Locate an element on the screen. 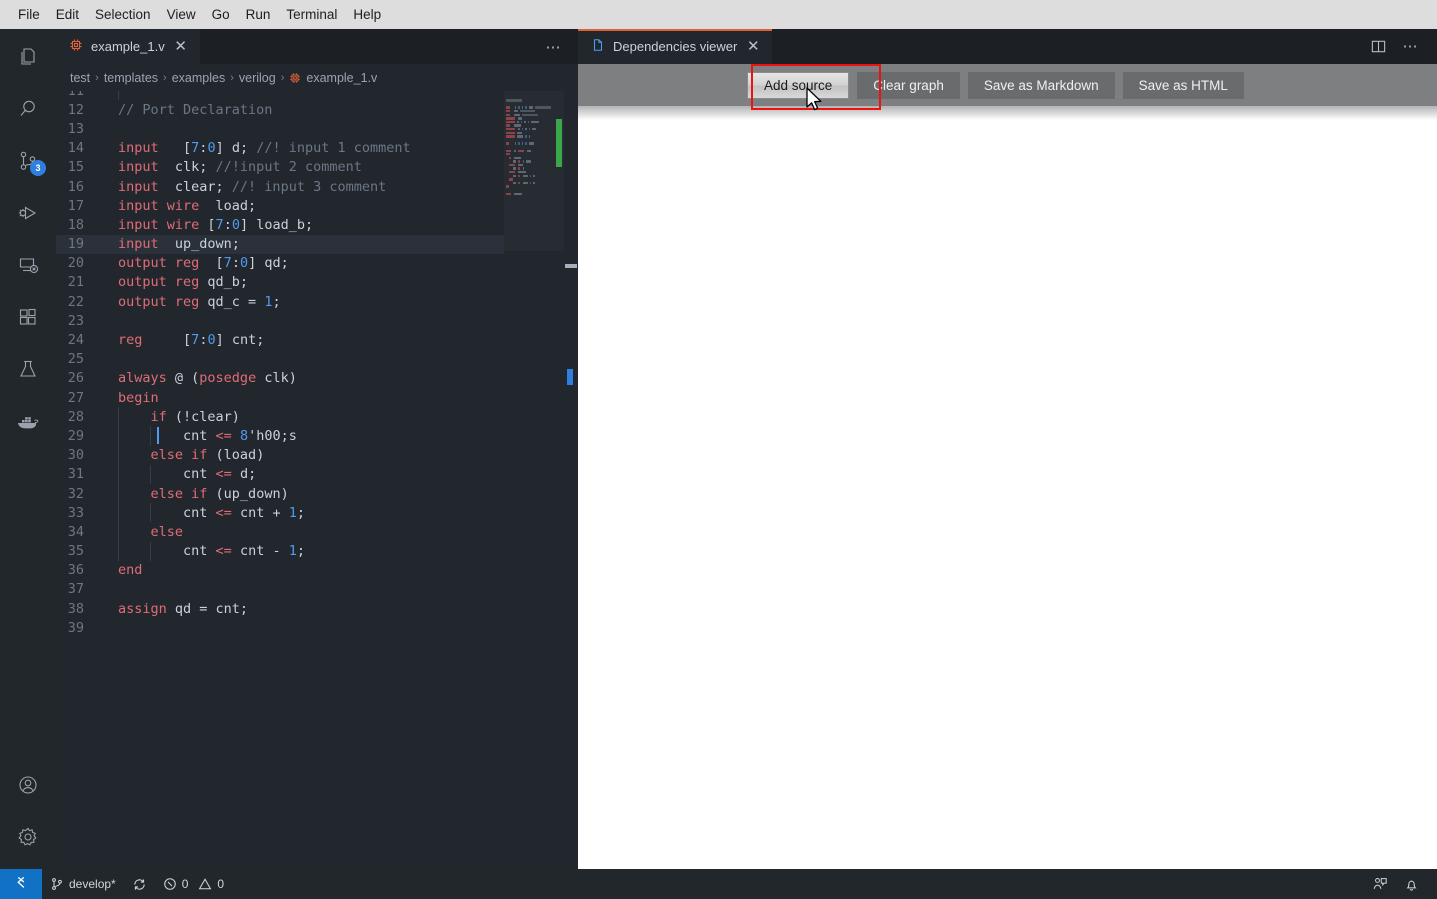 The width and height of the screenshot is (1437, 899). code-text: input clear; //! input 3 comment is located at coordinates (252, 186).